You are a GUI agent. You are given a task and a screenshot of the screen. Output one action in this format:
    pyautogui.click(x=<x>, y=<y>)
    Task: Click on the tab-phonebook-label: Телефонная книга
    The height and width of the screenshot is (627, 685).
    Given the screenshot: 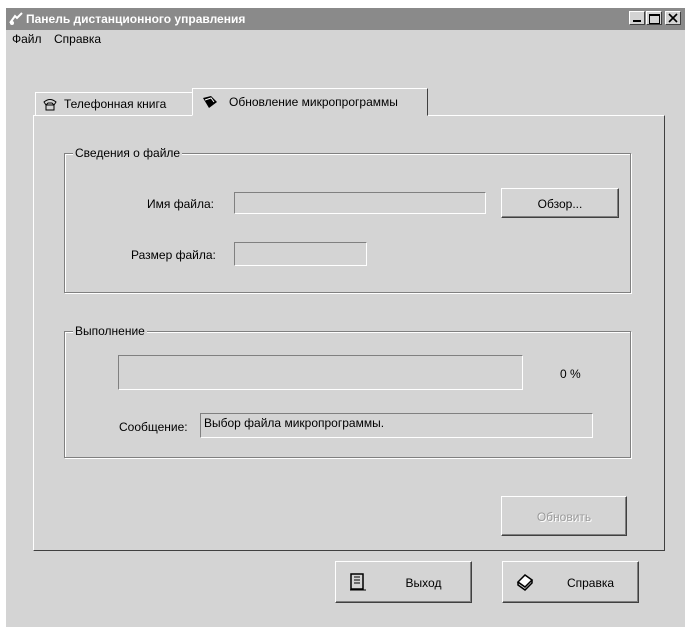 What is the action you would take?
    pyautogui.click(x=115, y=104)
    